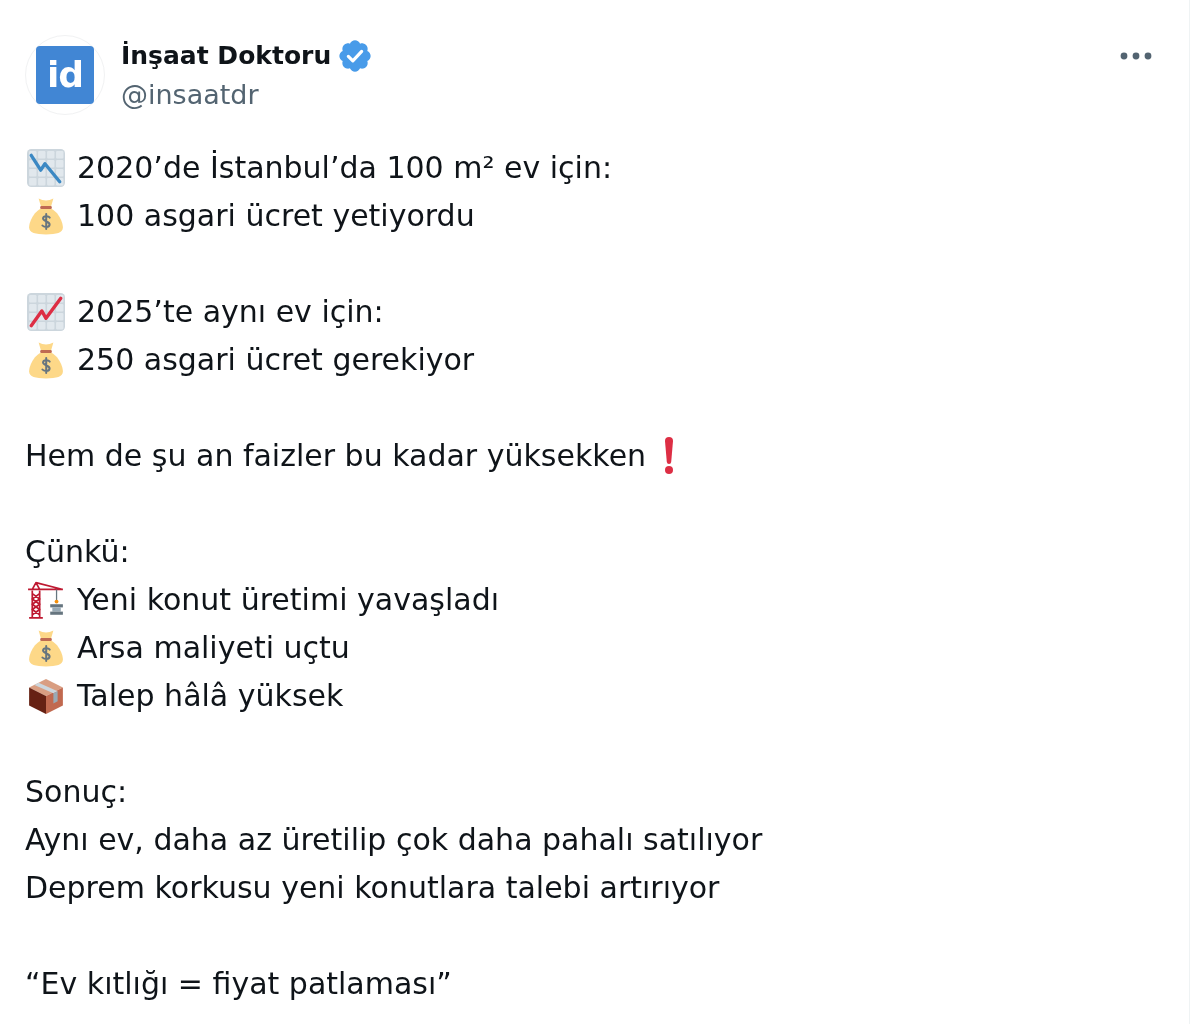 The height and width of the screenshot is (1024, 1192). Describe the element at coordinates (226, 56) in the screenshot. I see `display-name: İnşaat Doktoru` at that location.